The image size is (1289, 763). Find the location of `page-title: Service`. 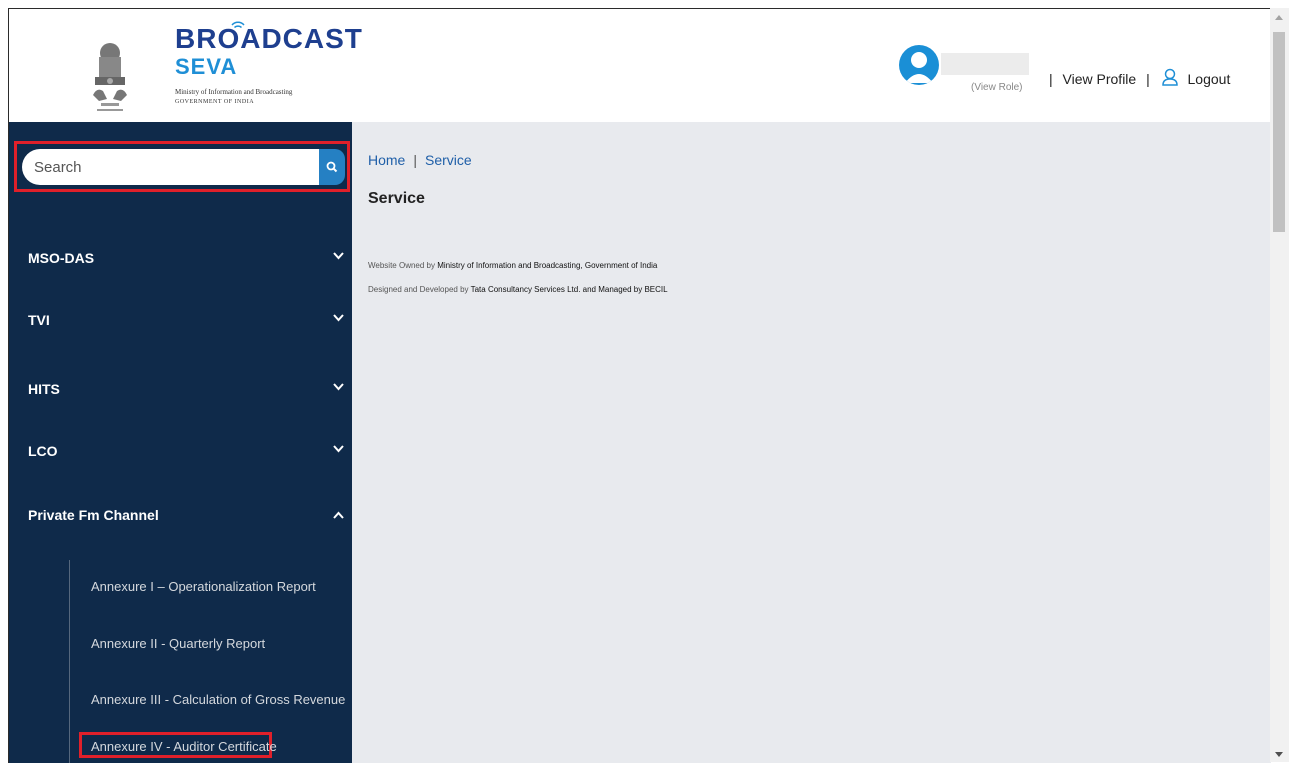

page-title: Service is located at coordinates (396, 198).